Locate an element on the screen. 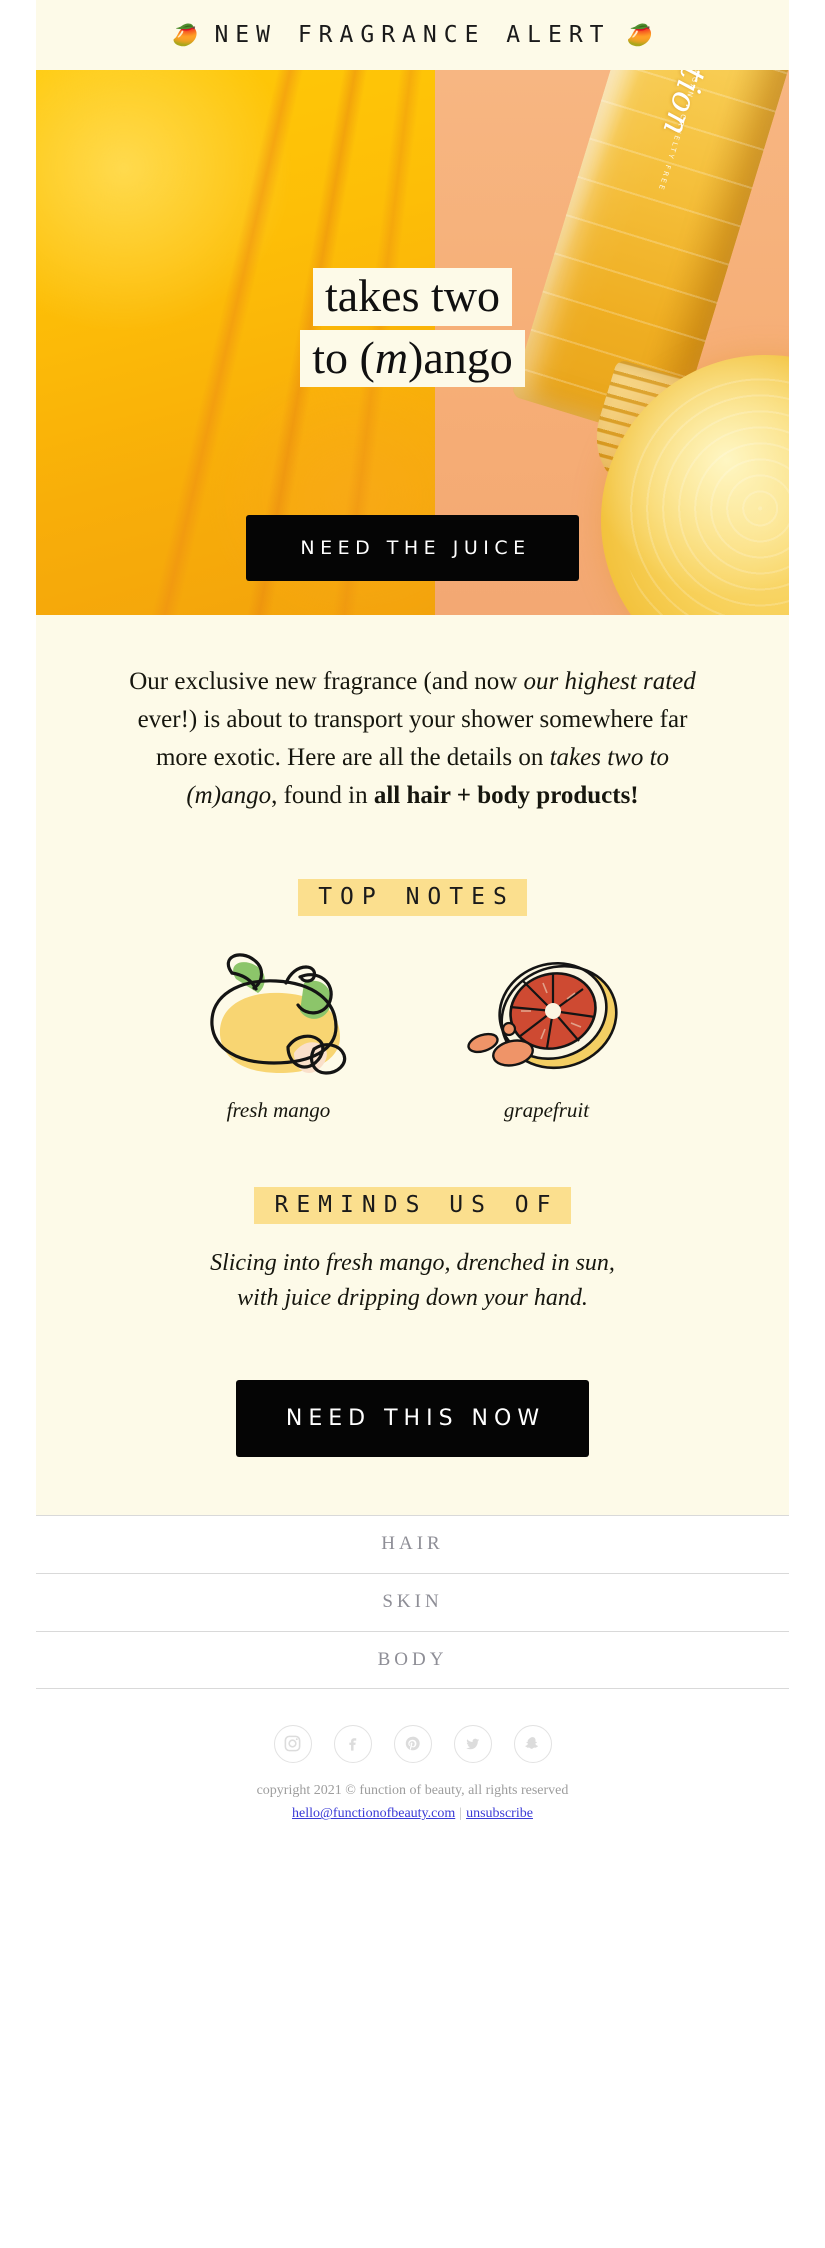 The width and height of the screenshot is (825, 2248). note-item-mango: fresh mango is located at coordinates (279, 1032).